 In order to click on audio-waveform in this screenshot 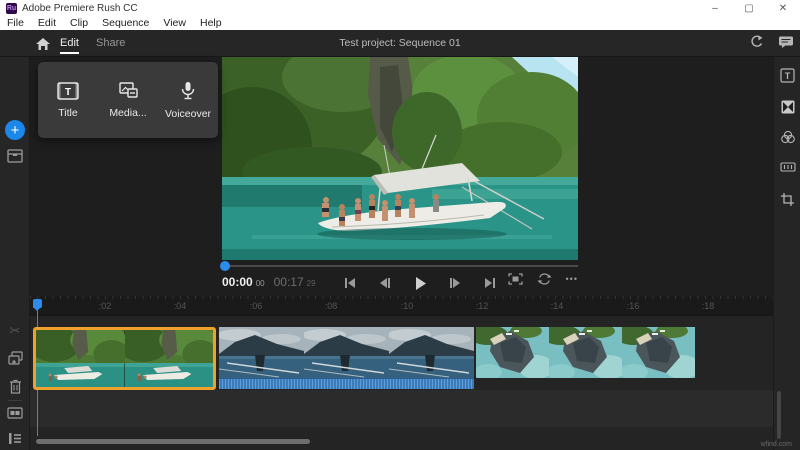, I will do `click(346, 383)`.